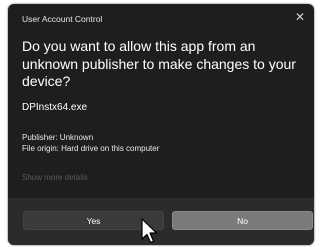  Describe the element at coordinates (149, 231) in the screenshot. I see `mouse-pointer-icon` at that location.